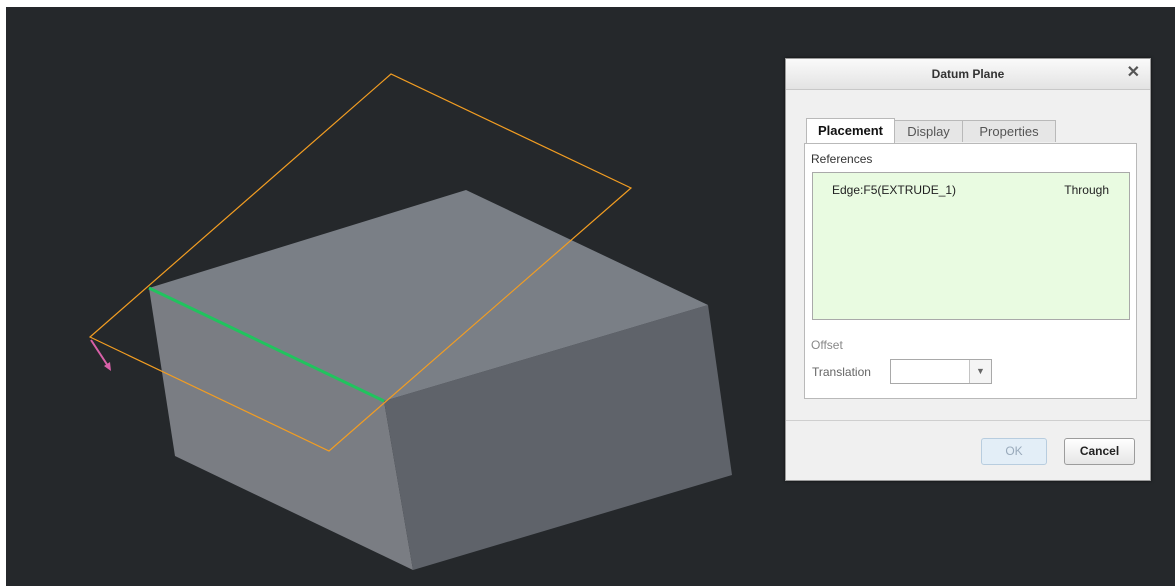 The image size is (1175, 586). I want to click on tab-placement: Placement, so click(850, 130).